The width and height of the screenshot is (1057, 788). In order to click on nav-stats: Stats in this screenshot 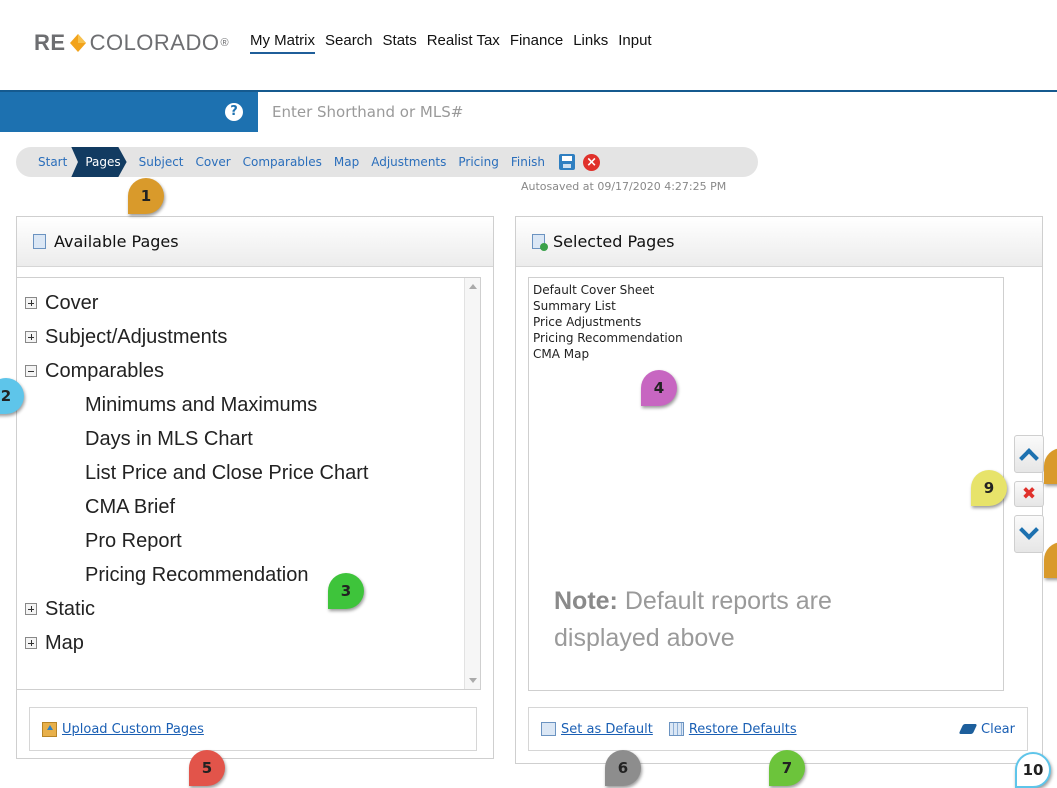, I will do `click(400, 43)`.